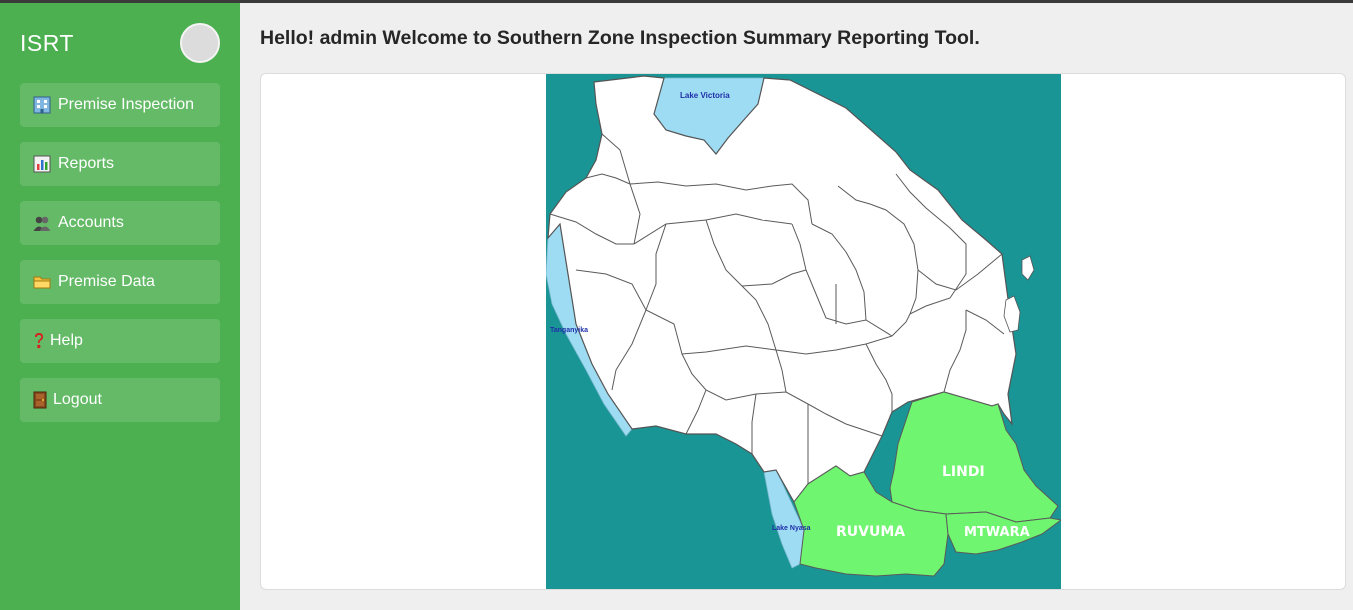 The height and width of the screenshot is (610, 1353). I want to click on sidebar-item-label: Logout, so click(77, 399).